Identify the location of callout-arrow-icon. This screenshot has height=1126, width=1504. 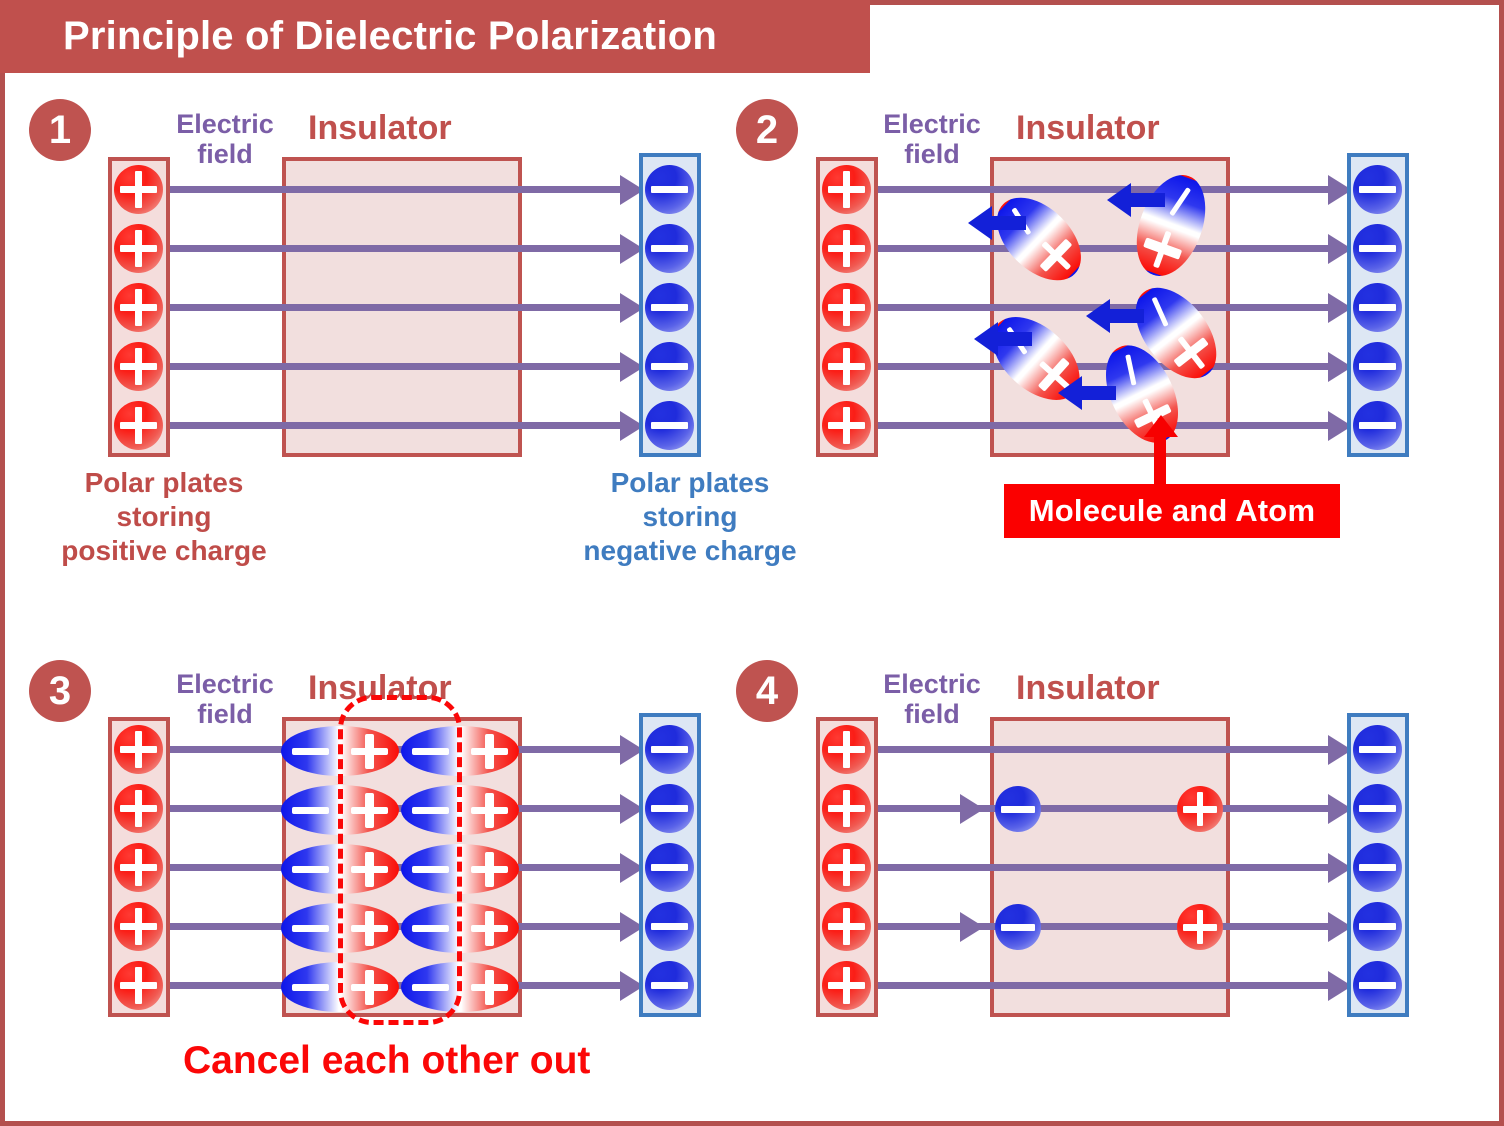
(1161, 426).